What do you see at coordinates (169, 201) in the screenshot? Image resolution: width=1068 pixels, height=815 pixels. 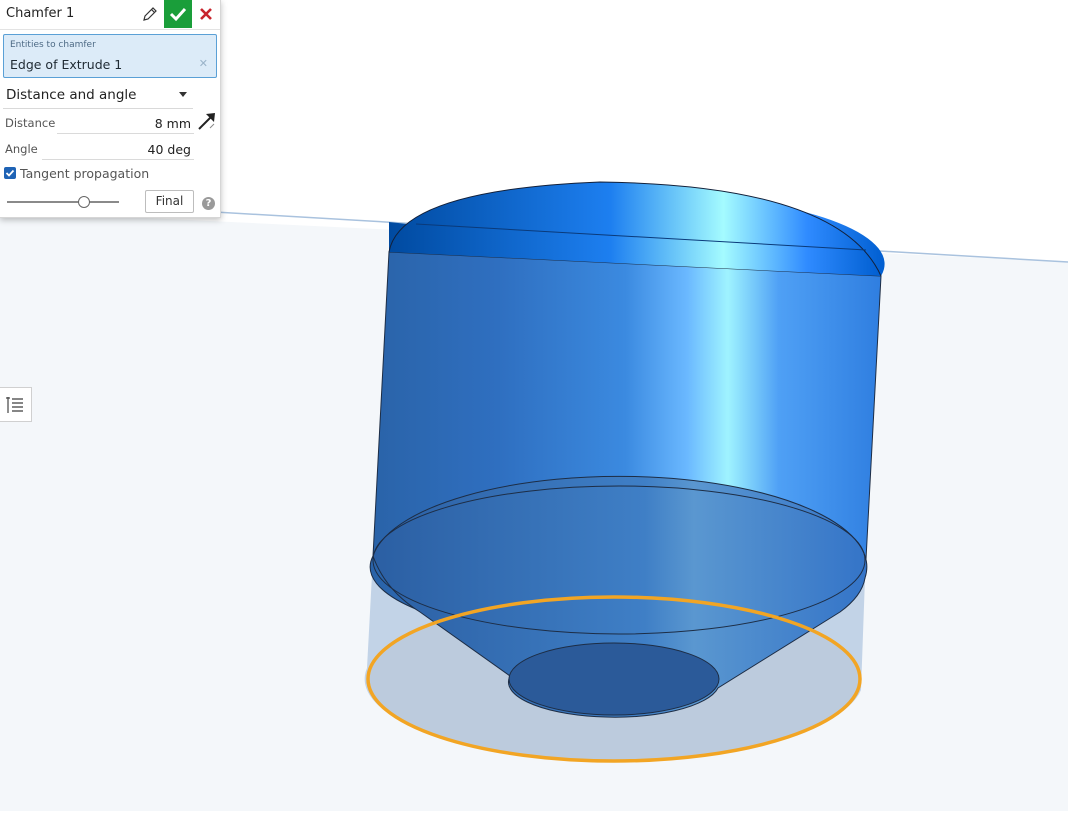 I see `final-button: Final` at bounding box center [169, 201].